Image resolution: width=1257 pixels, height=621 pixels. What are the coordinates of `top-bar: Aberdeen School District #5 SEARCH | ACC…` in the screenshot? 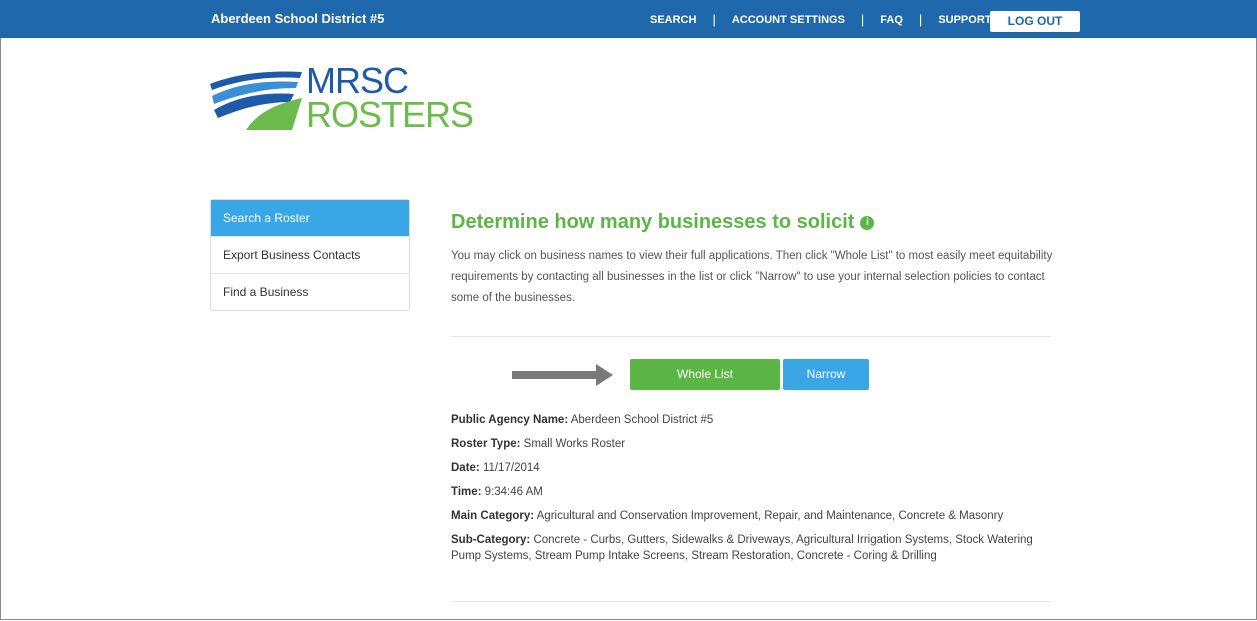 It's located at (628, 19).